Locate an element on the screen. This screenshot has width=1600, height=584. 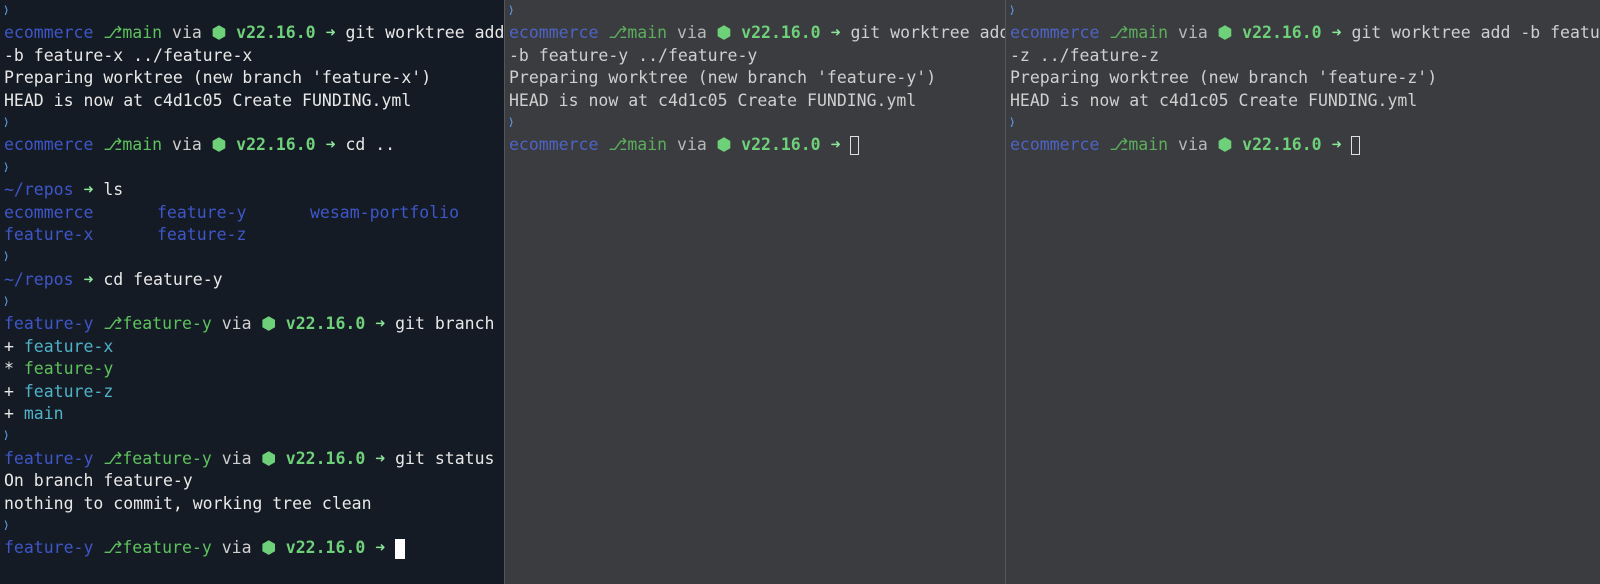
output-line: On branch feature-y is located at coordinates (98, 481).